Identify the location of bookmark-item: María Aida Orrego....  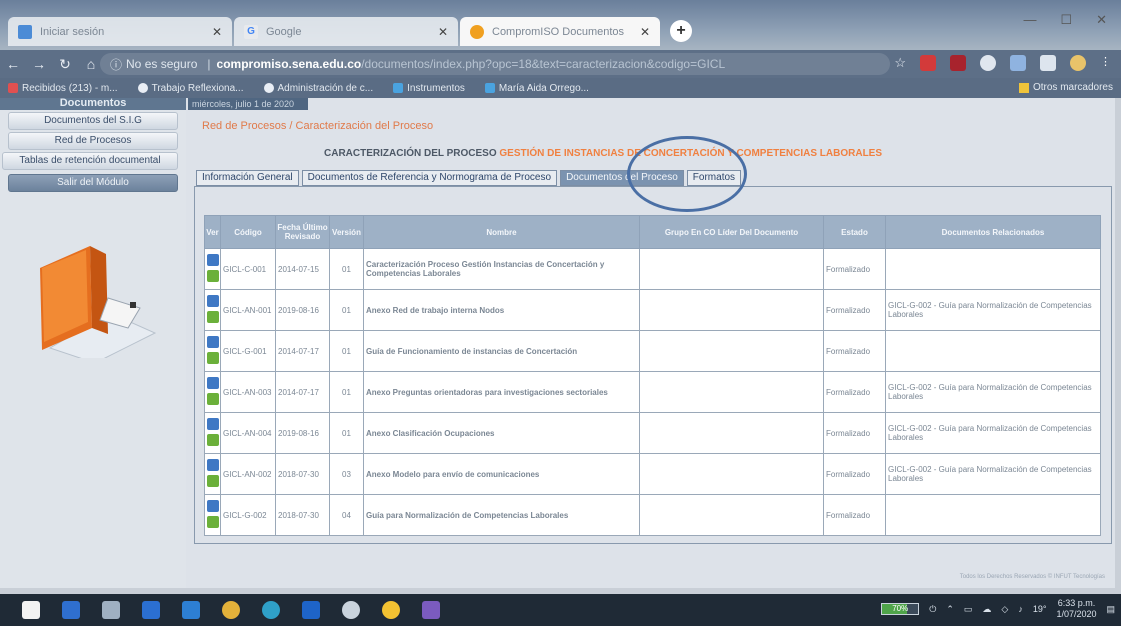
(536, 88).